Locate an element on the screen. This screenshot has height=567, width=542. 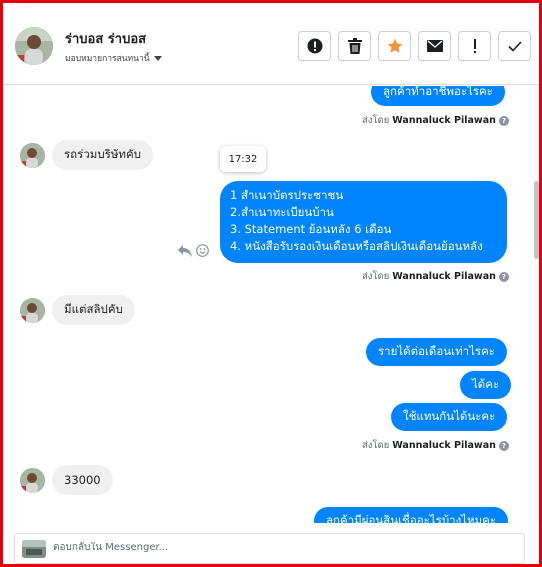
timestamp-tooltip: 17:32 is located at coordinates (243, 159).